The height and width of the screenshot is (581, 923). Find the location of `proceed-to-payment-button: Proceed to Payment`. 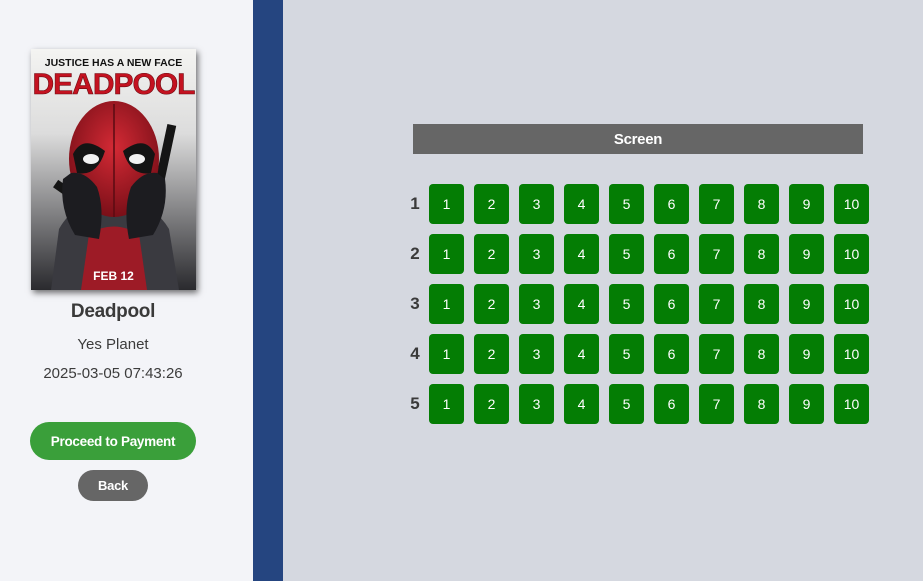

proceed-to-payment-button: Proceed to Payment is located at coordinates (113, 441).